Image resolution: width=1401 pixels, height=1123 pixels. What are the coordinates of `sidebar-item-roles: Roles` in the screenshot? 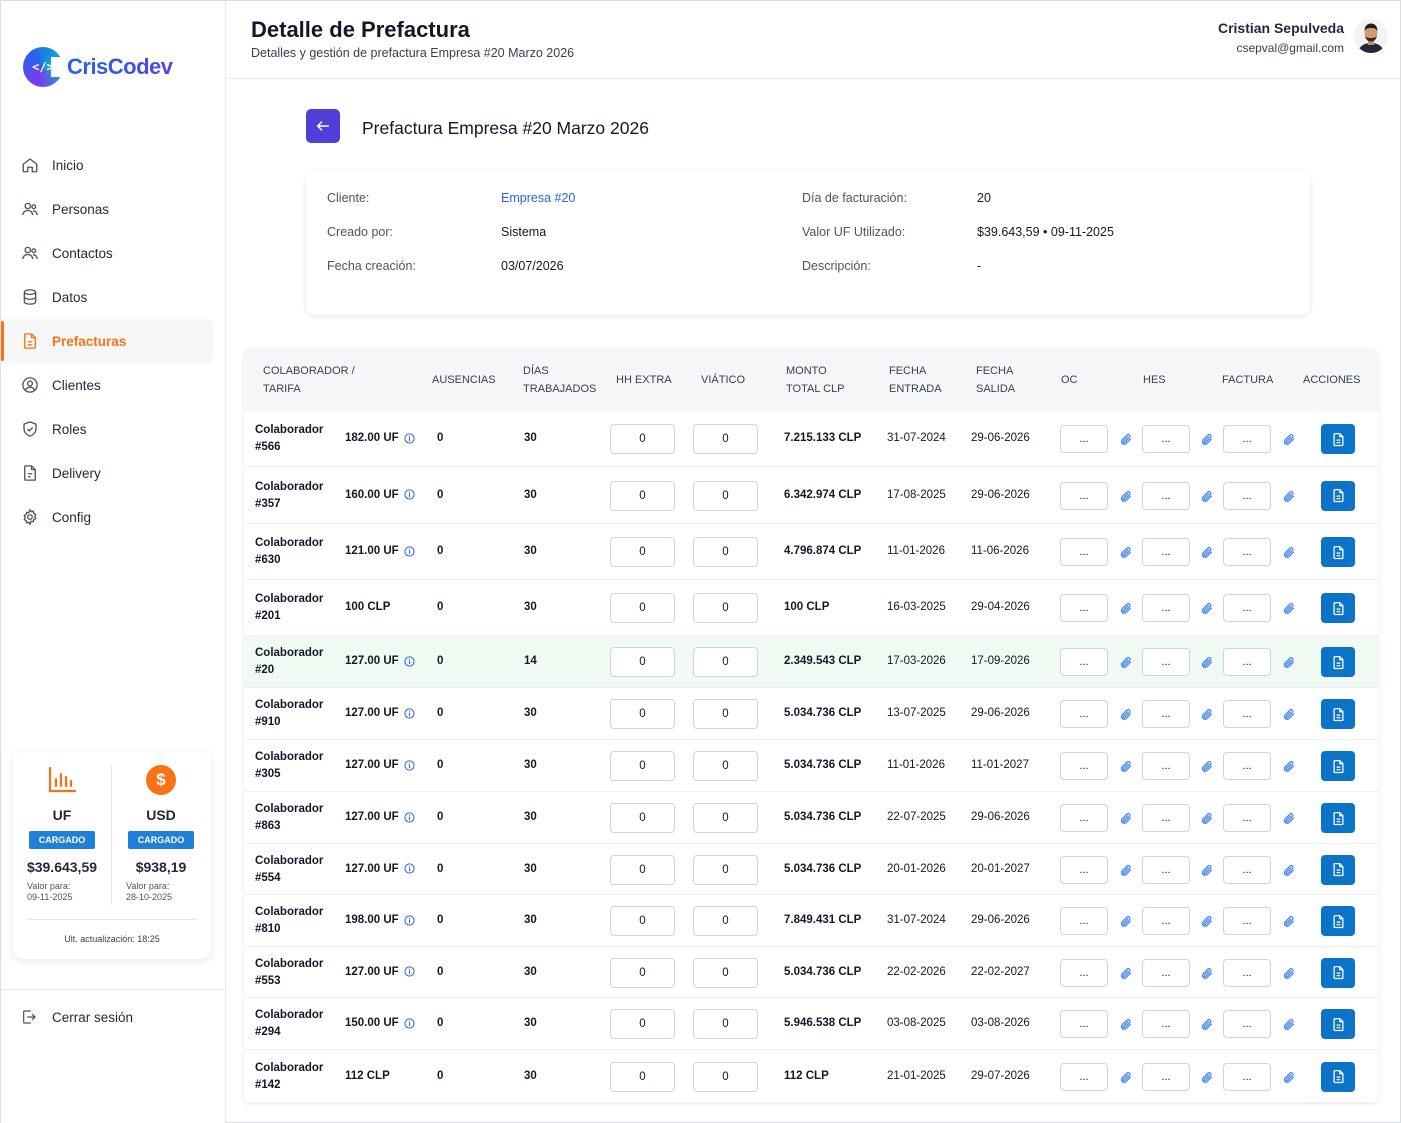 It's located at (107, 429).